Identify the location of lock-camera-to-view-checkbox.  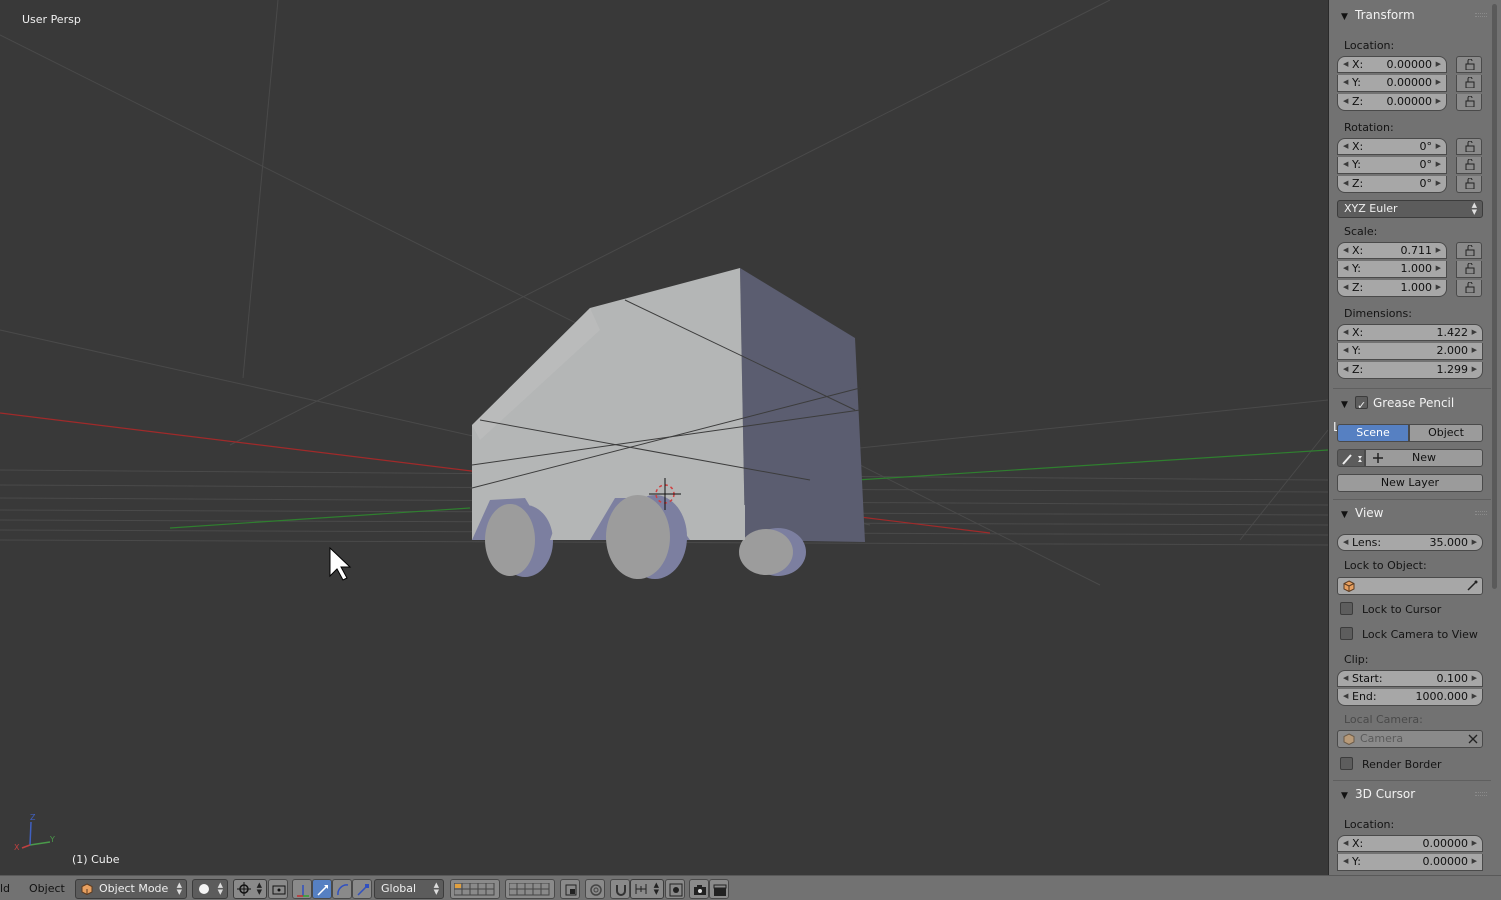
(1346, 633).